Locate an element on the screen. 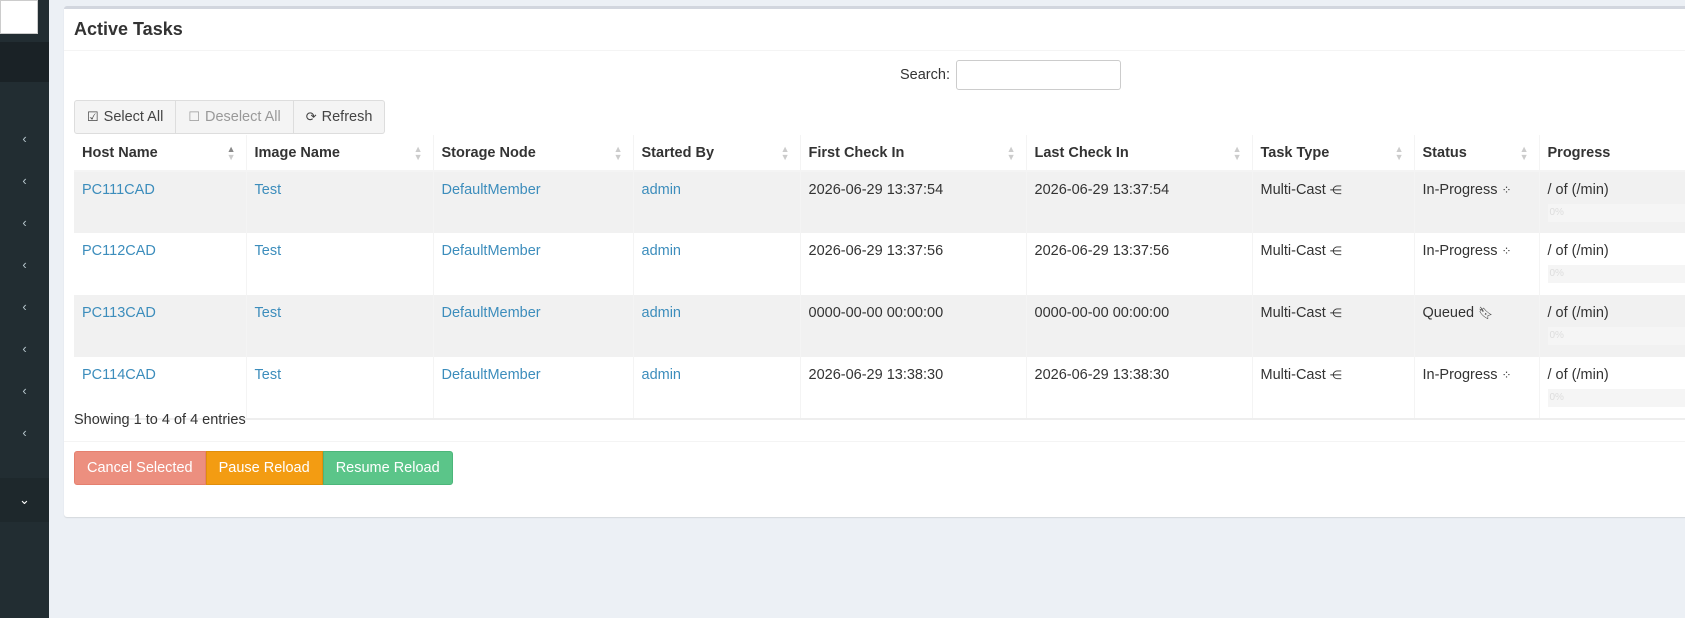 The image size is (1685, 618). refresh-icon: ⟳ is located at coordinates (311, 116).